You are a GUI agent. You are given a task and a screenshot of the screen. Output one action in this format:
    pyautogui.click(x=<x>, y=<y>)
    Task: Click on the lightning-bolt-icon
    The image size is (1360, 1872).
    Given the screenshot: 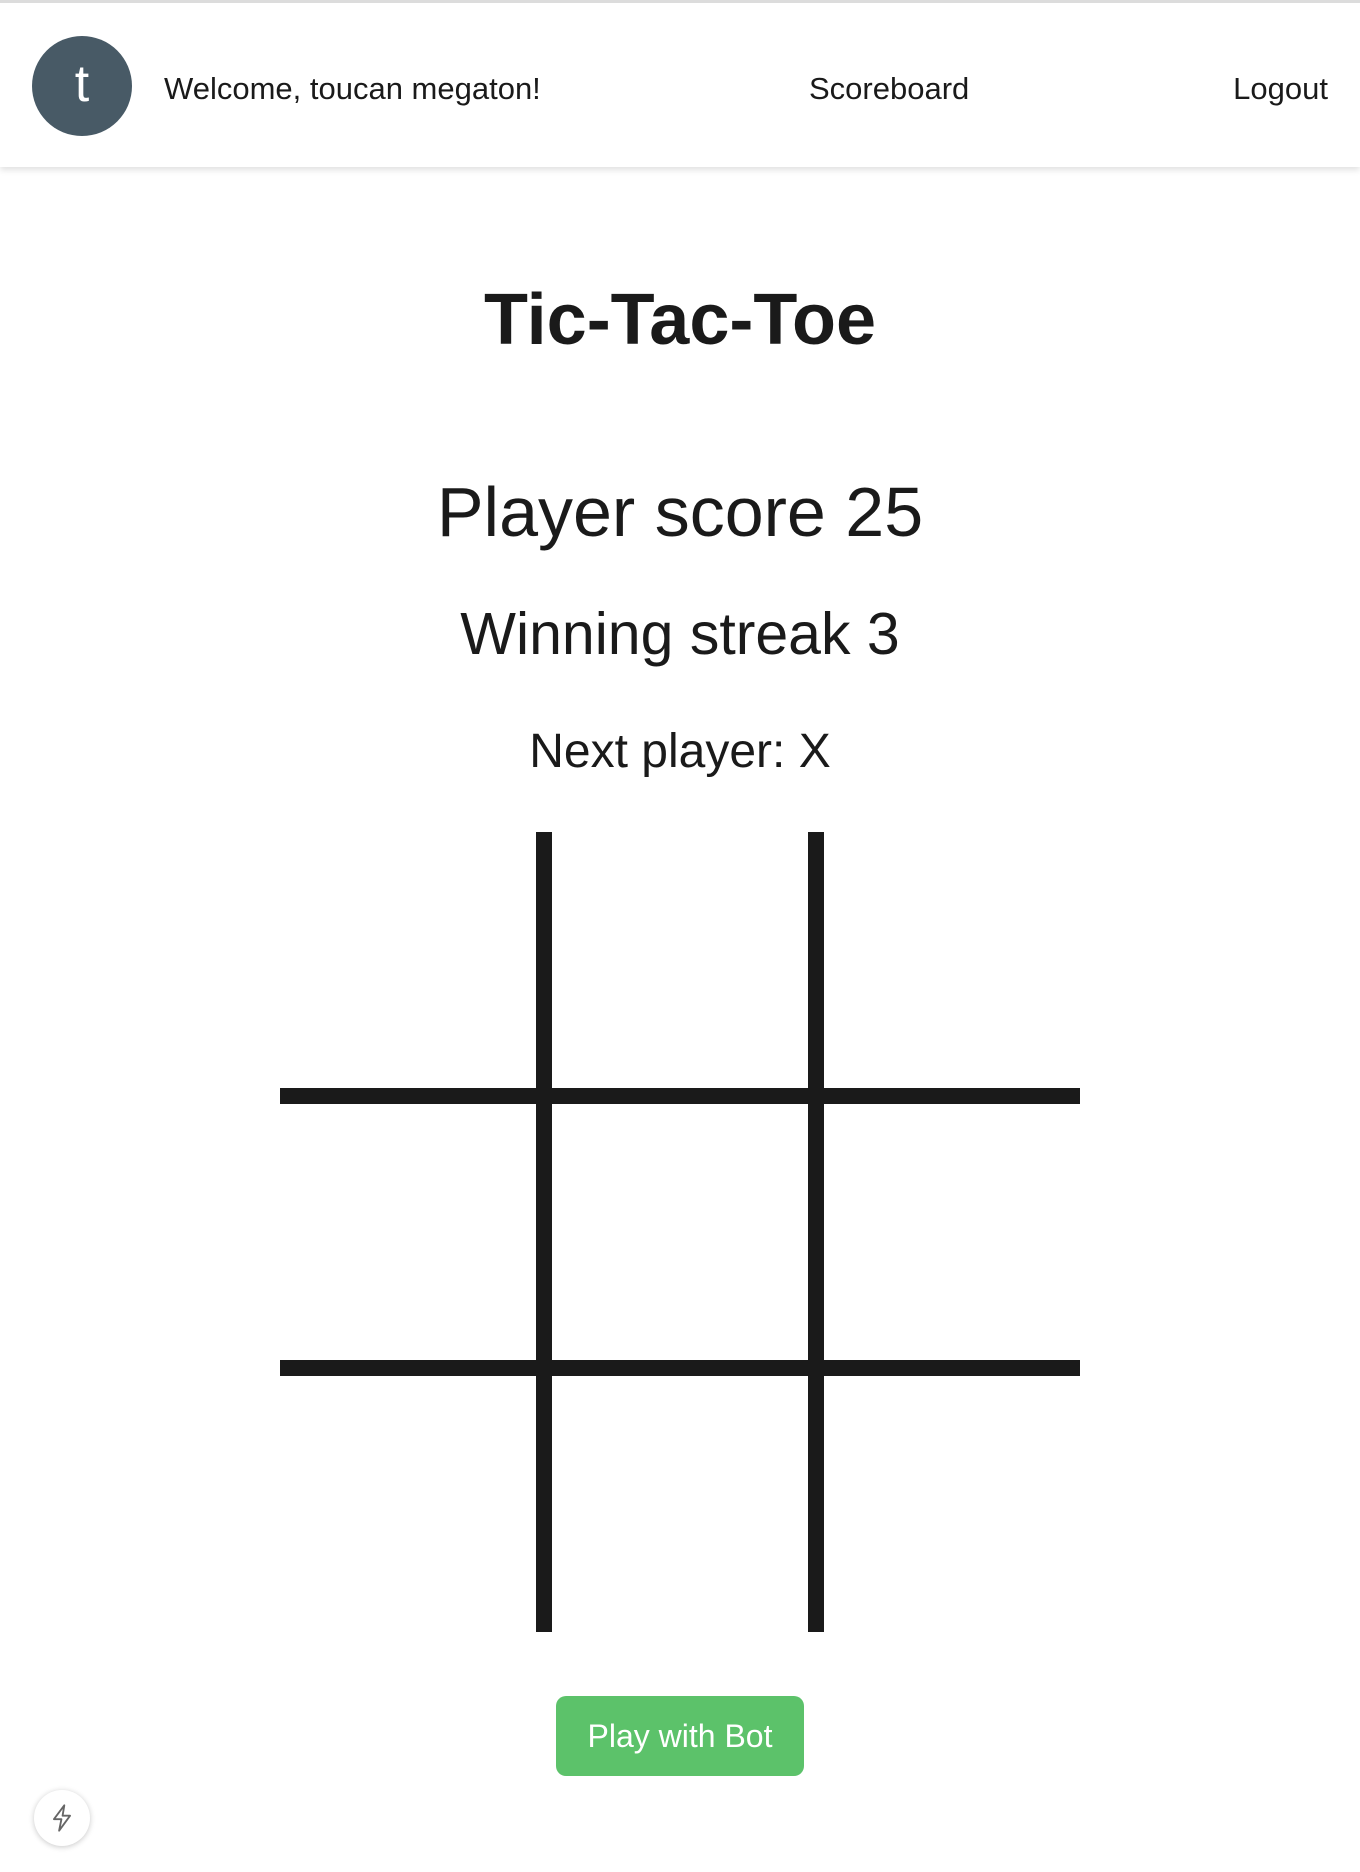 What is the action you would take?
    pyautogui.click(x=62, y=1818)
    